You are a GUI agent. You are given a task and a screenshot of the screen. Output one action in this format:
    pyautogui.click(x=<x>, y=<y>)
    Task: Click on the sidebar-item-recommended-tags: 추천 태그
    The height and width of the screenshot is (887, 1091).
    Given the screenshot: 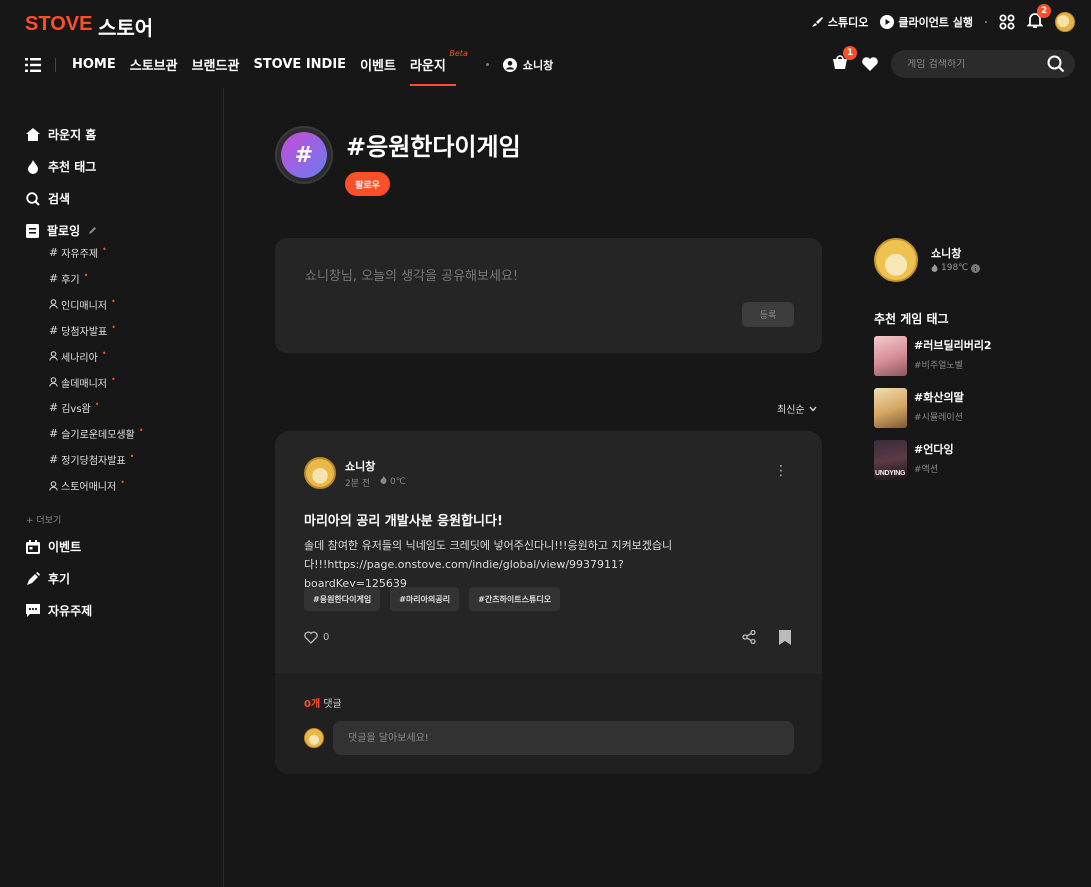 What is the action you would take?
    pyautogui.click(x=61, y=166)
    